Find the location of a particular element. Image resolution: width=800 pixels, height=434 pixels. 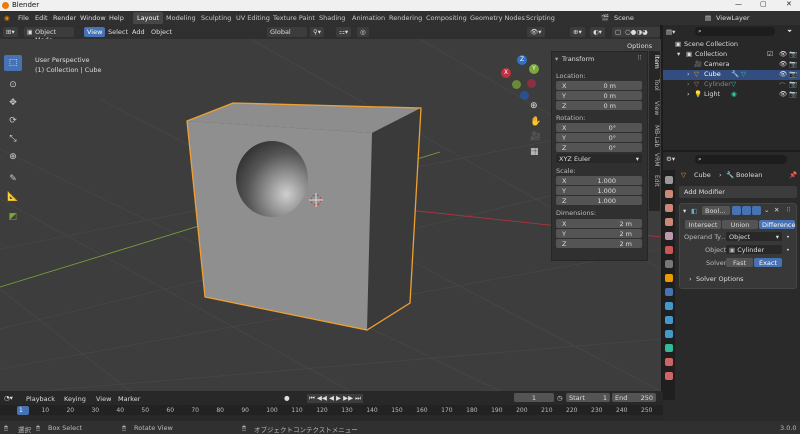

annotate-tool-icon: ✎ is located at coordinates (13, 179).